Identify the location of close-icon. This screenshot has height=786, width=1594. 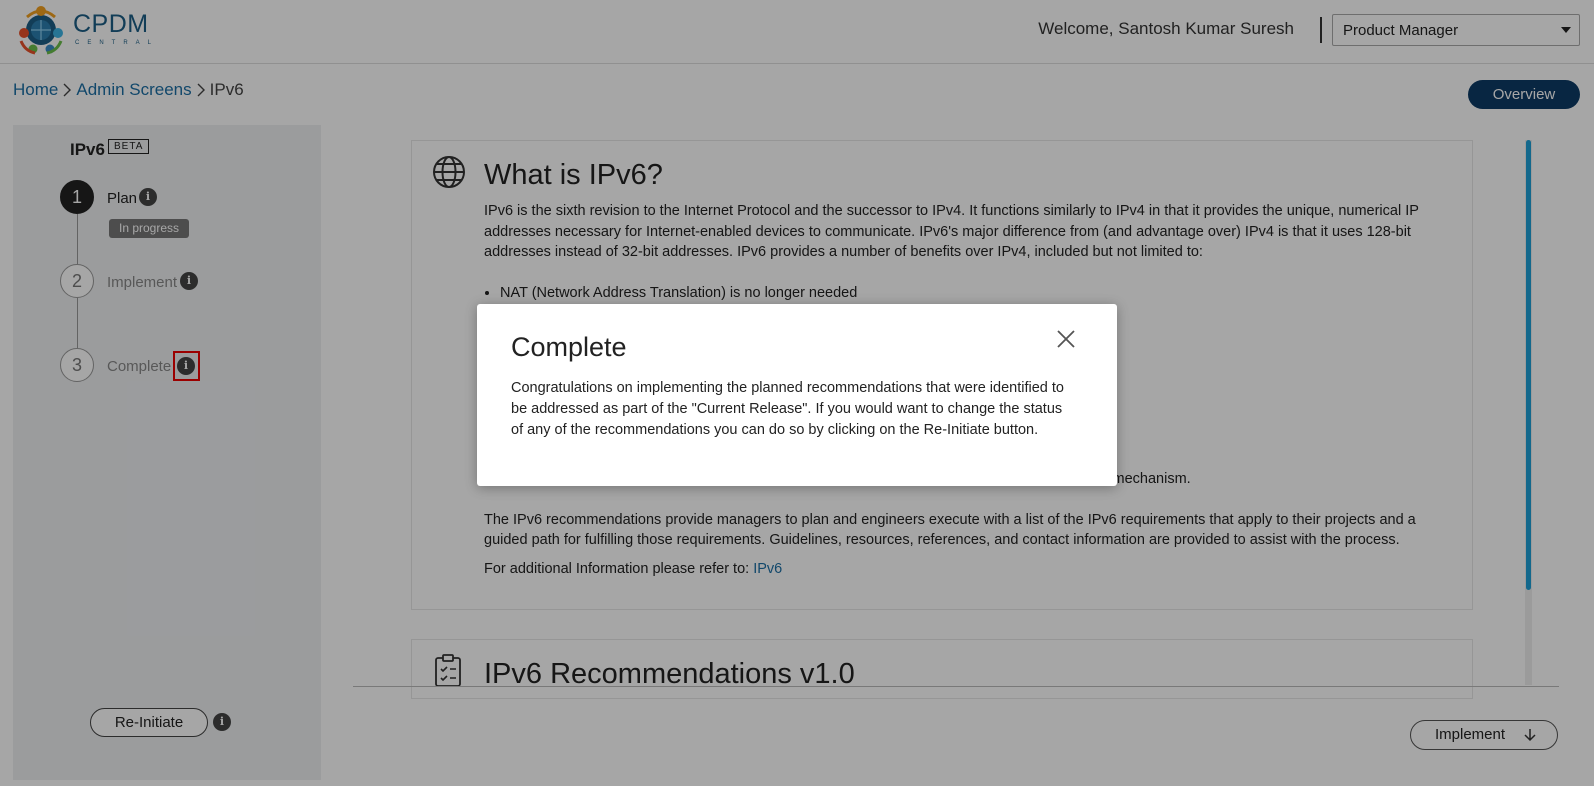
(1066, 339).